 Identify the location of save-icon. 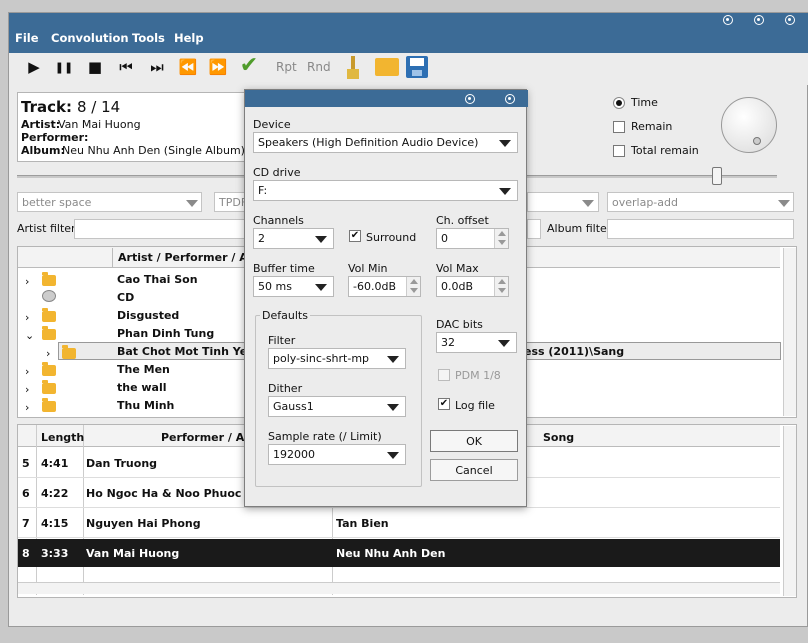
(417, 67).